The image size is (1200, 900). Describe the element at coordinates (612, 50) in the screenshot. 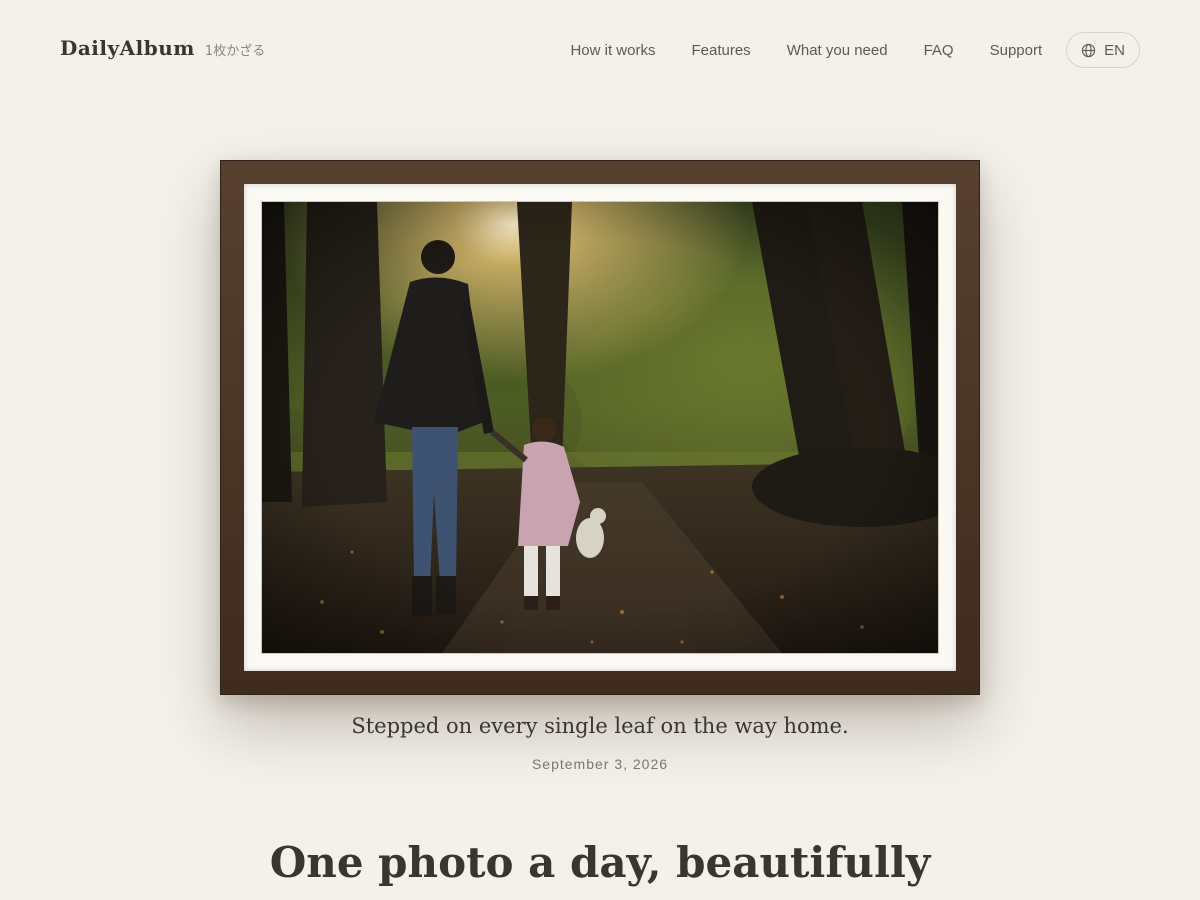

I see `nav-link-how-it-works: How it works` at that location.